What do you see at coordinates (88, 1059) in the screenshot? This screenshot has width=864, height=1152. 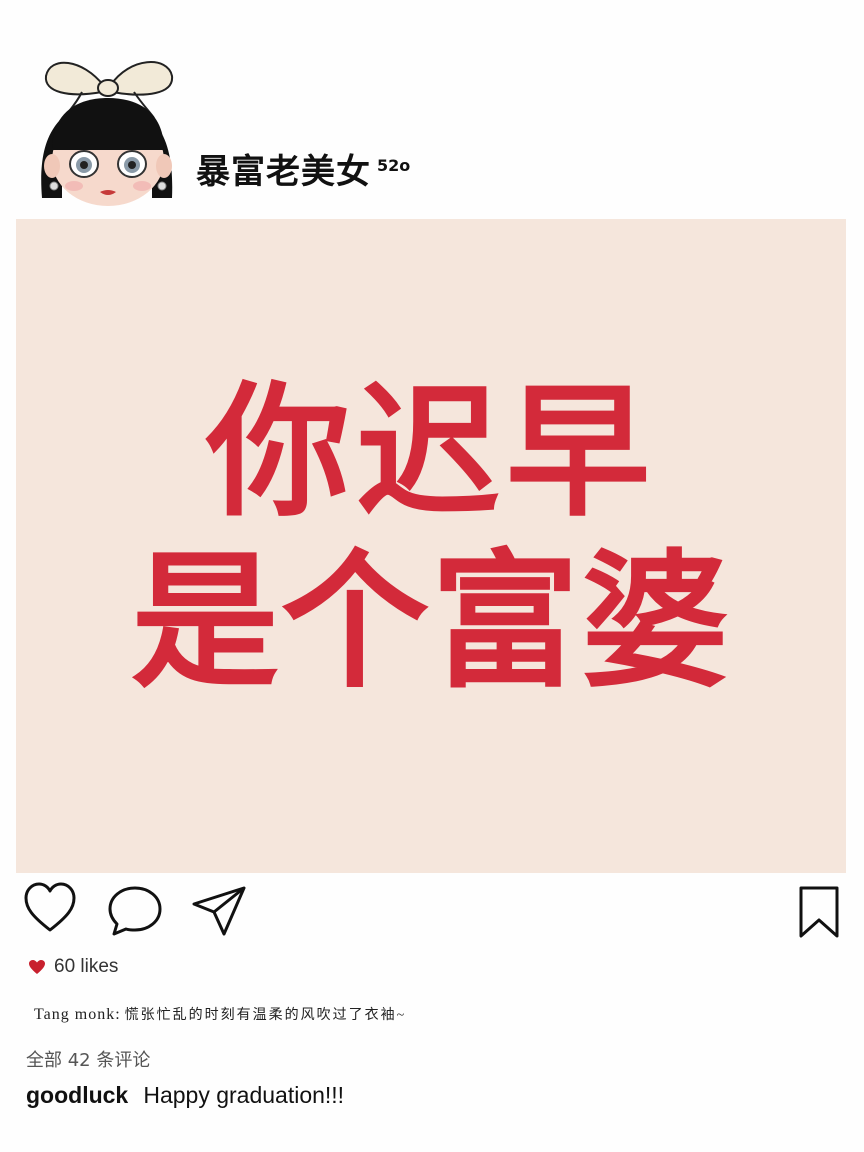 I see `view-all-comments-link: 全部 42 条评论` at bounding box center [88, 1059].